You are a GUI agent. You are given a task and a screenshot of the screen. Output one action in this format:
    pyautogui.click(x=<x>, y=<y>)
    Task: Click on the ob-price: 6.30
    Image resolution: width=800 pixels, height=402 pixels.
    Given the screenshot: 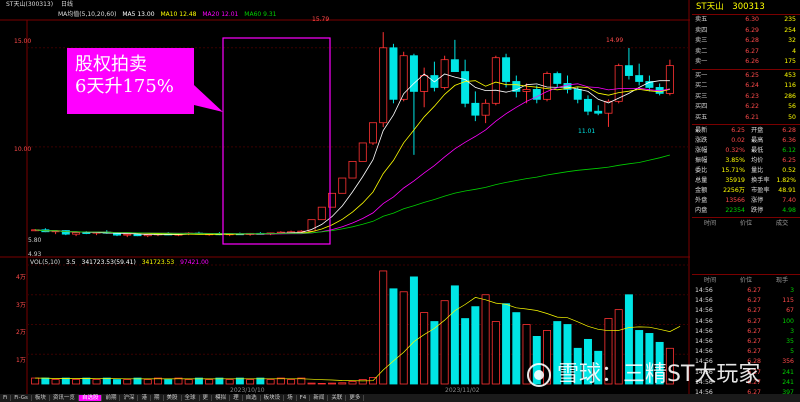 What is the action you would take?
    pyautogui.click(x=752, y=19)
    